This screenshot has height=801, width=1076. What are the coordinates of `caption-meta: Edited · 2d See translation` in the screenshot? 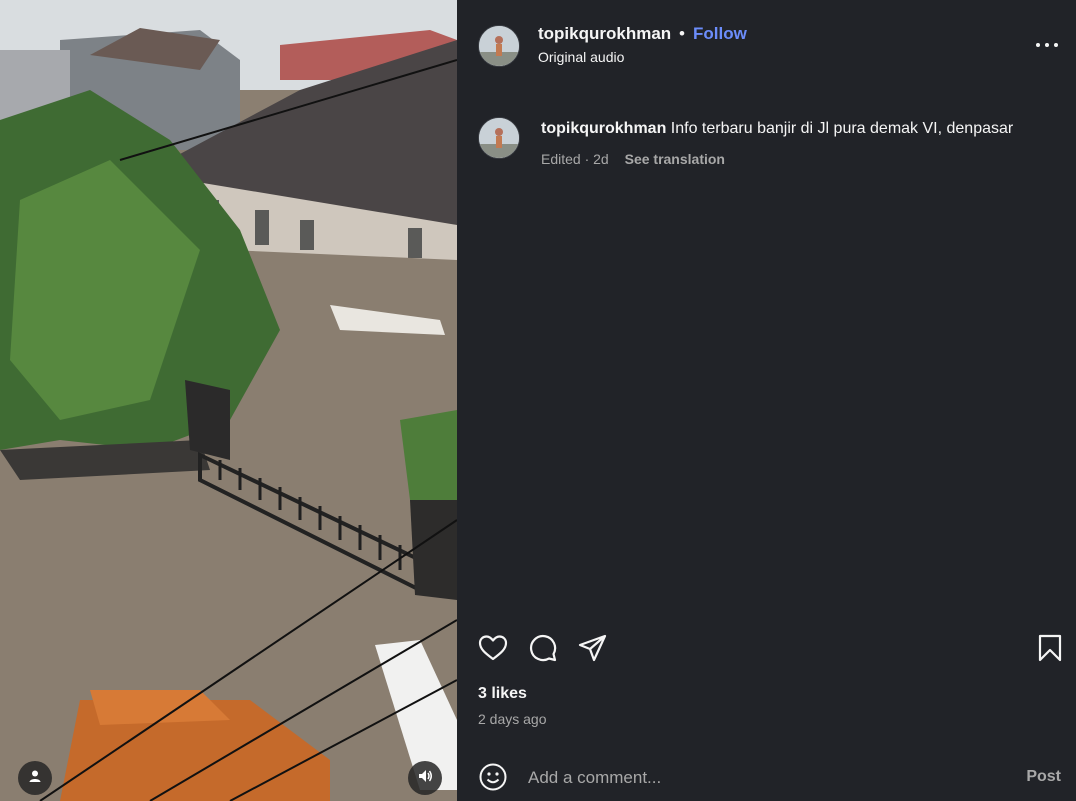 It's located at (633, 159).